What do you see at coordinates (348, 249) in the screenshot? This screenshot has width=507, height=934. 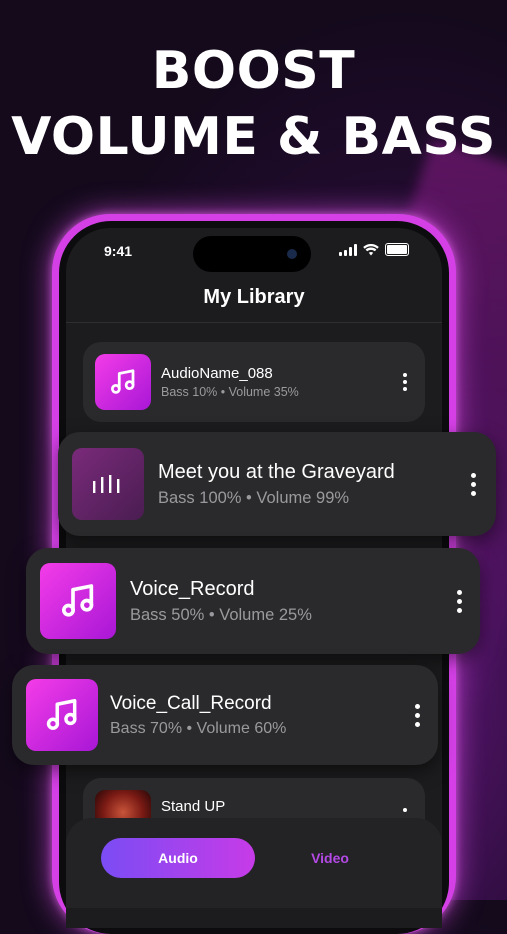 I see `signal-icon` at bounding box center [348, 249].